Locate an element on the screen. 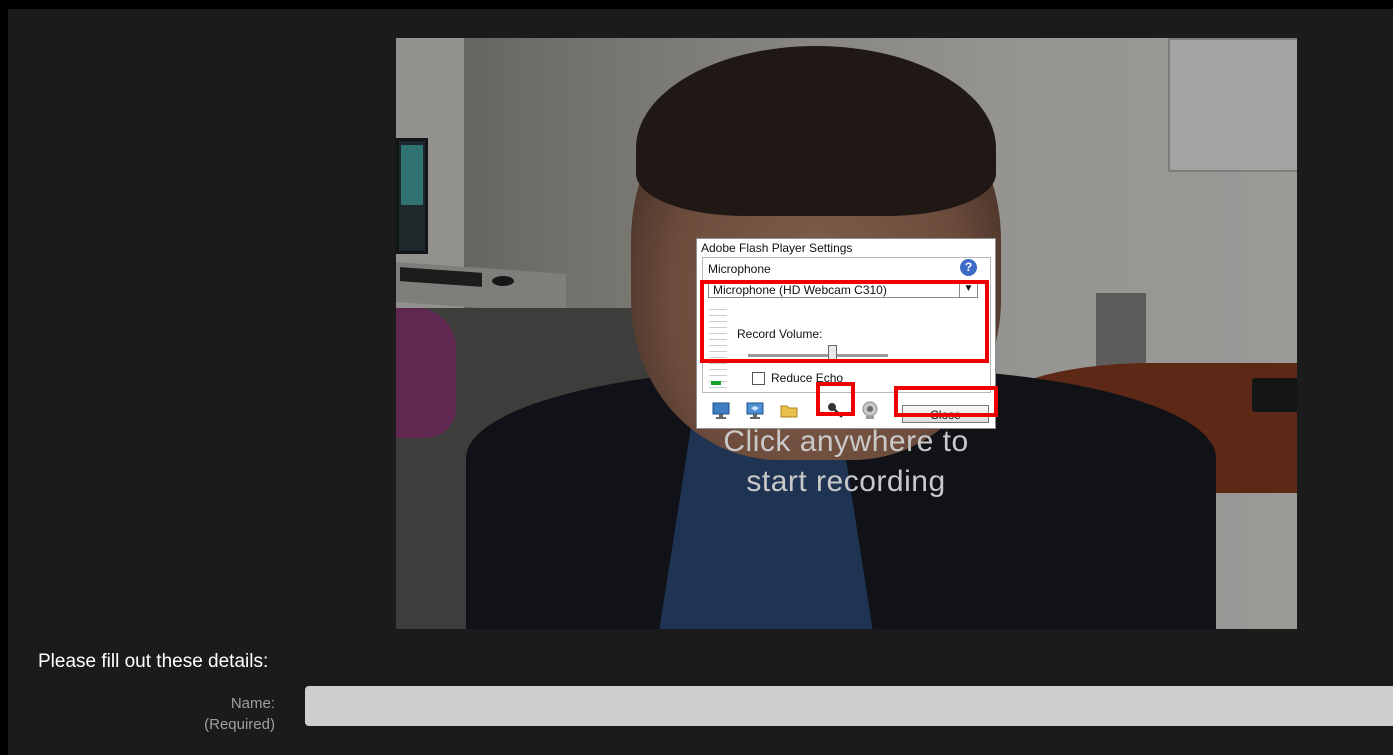  tab-local-storage is located at coordinates (789, 410).